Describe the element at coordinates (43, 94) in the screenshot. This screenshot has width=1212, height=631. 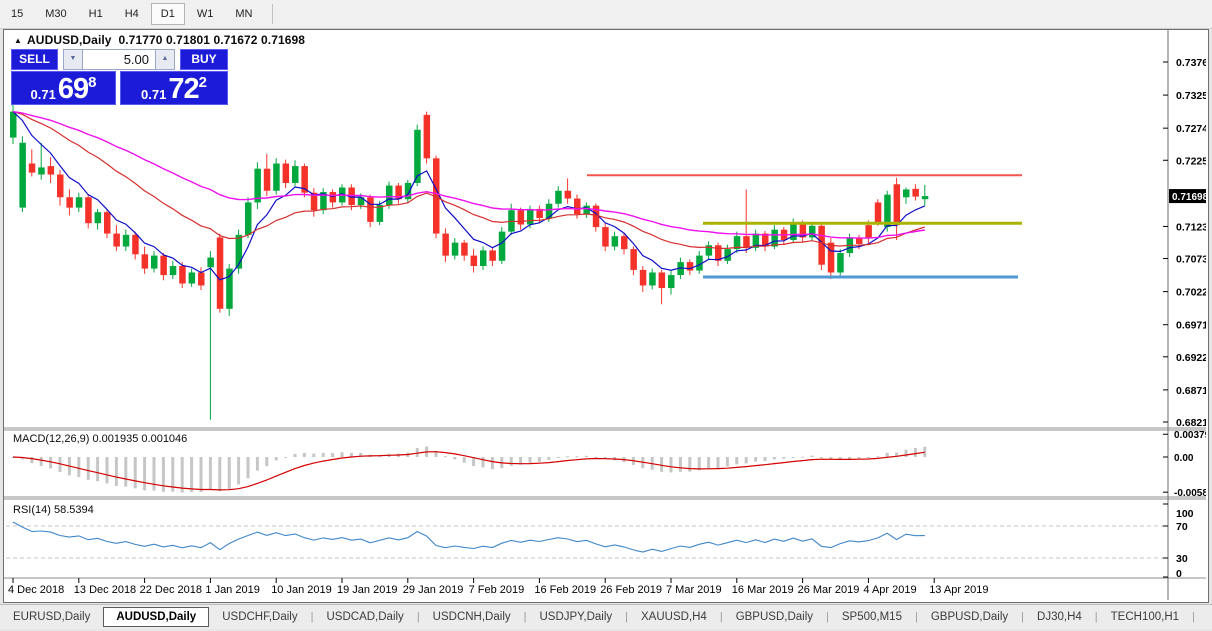
I see `sell-price-prefix: 0.71` at that location.